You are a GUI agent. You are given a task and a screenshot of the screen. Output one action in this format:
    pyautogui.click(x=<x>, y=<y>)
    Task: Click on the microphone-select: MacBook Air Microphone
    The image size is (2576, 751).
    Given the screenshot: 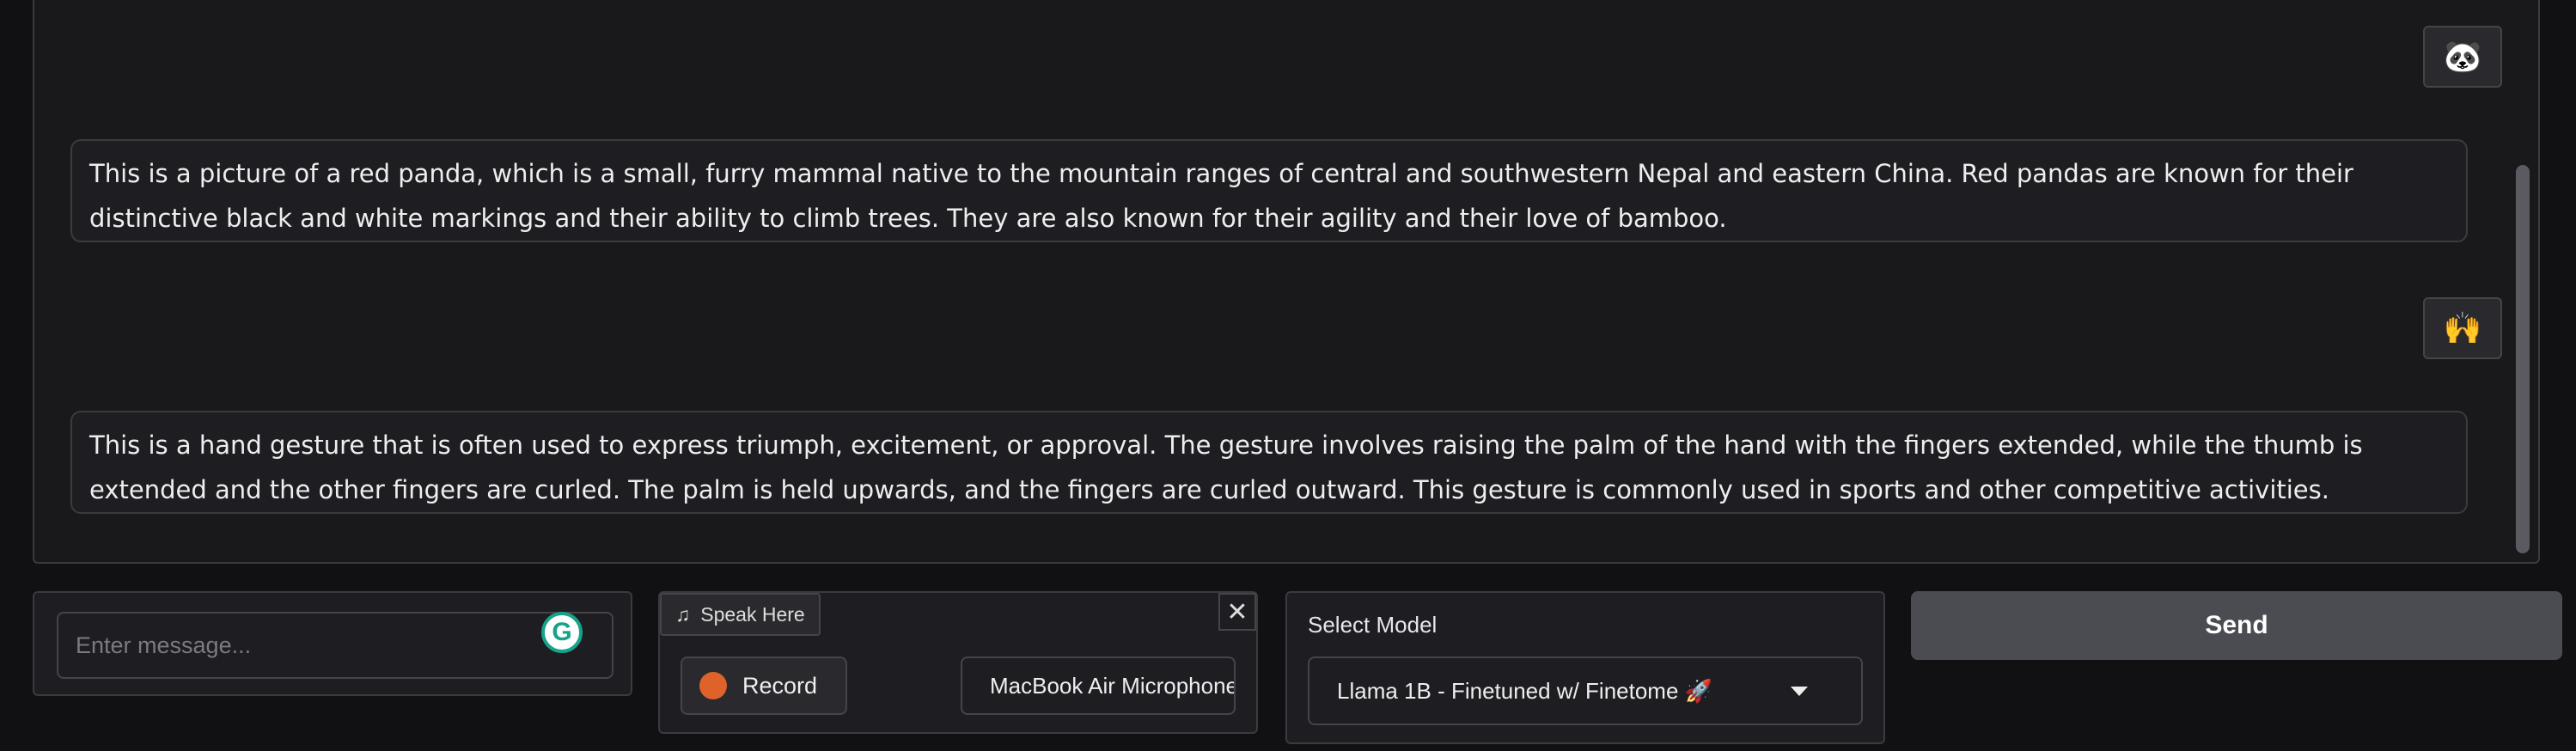 What is the action you would take?
    pyautogui.click(x=1098, y=685)
    